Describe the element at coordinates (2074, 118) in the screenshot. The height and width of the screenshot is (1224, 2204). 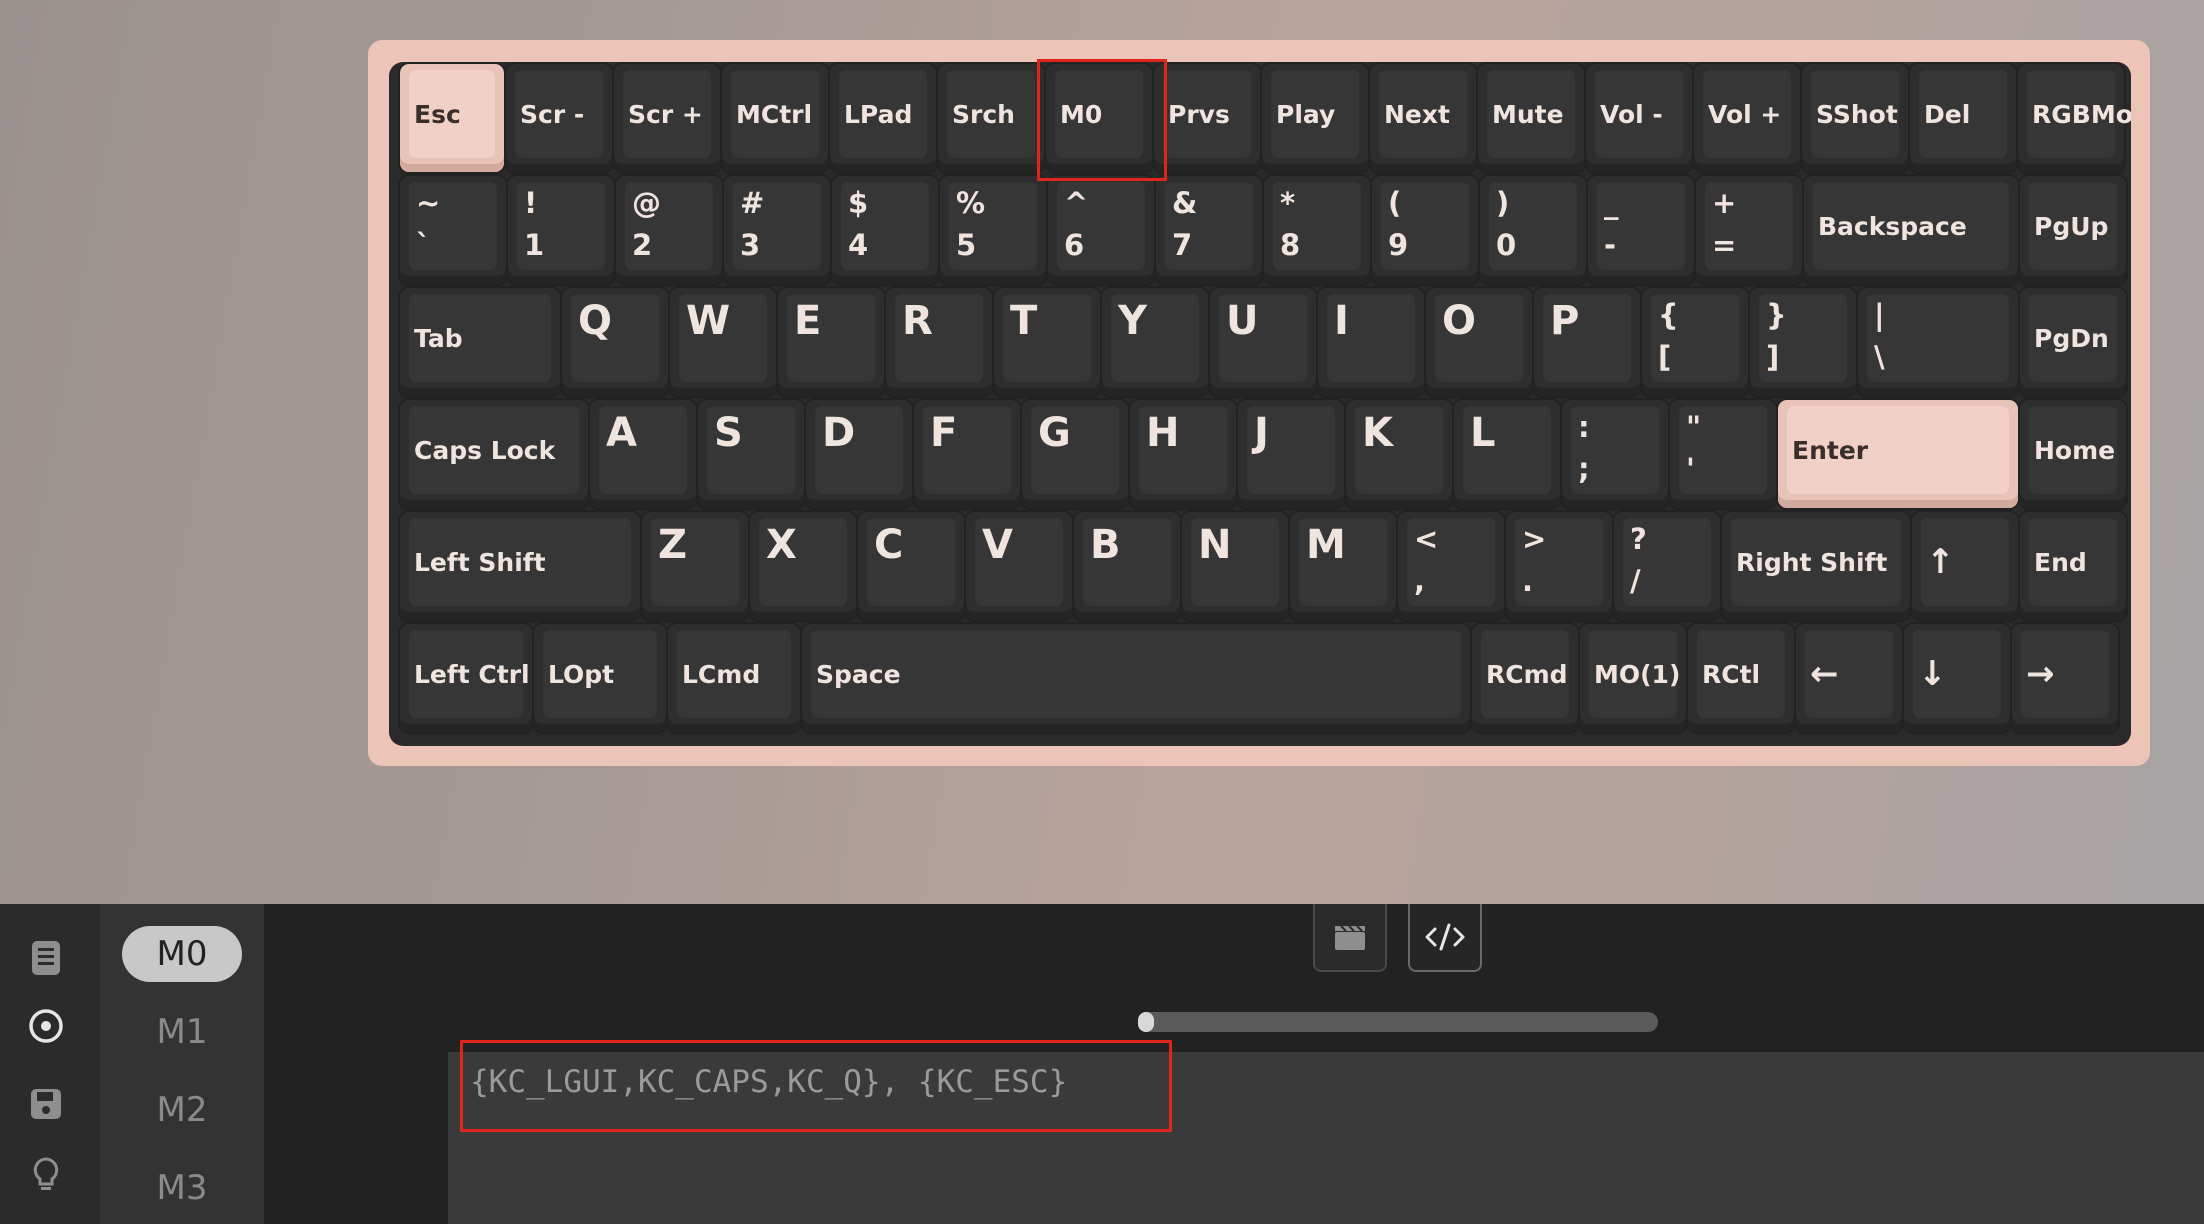
I see `key: RGBMod` at that location.